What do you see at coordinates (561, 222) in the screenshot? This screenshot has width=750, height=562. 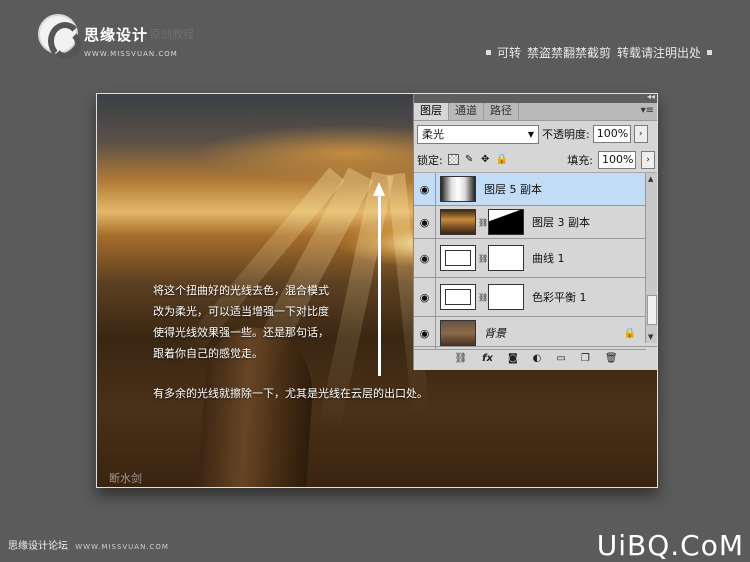 I see `layer-name: 图层 3 副本` at bounding box center [561, 222].